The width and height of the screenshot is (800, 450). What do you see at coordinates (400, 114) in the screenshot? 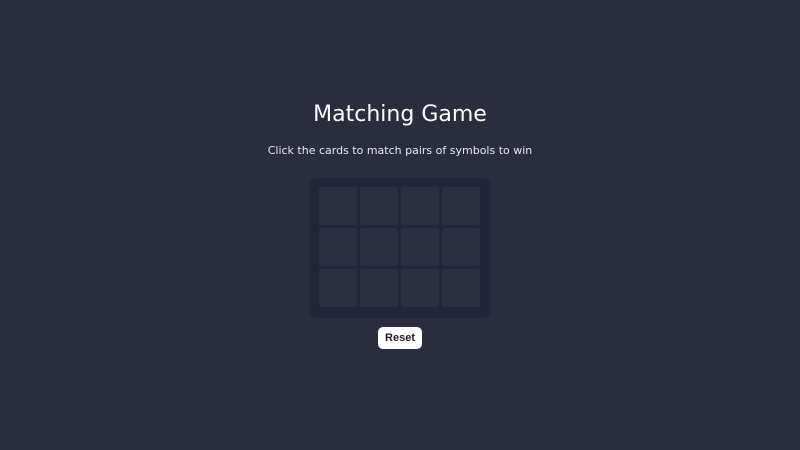
I see `game-title: Matching Game` at bounding box center [400, 114].